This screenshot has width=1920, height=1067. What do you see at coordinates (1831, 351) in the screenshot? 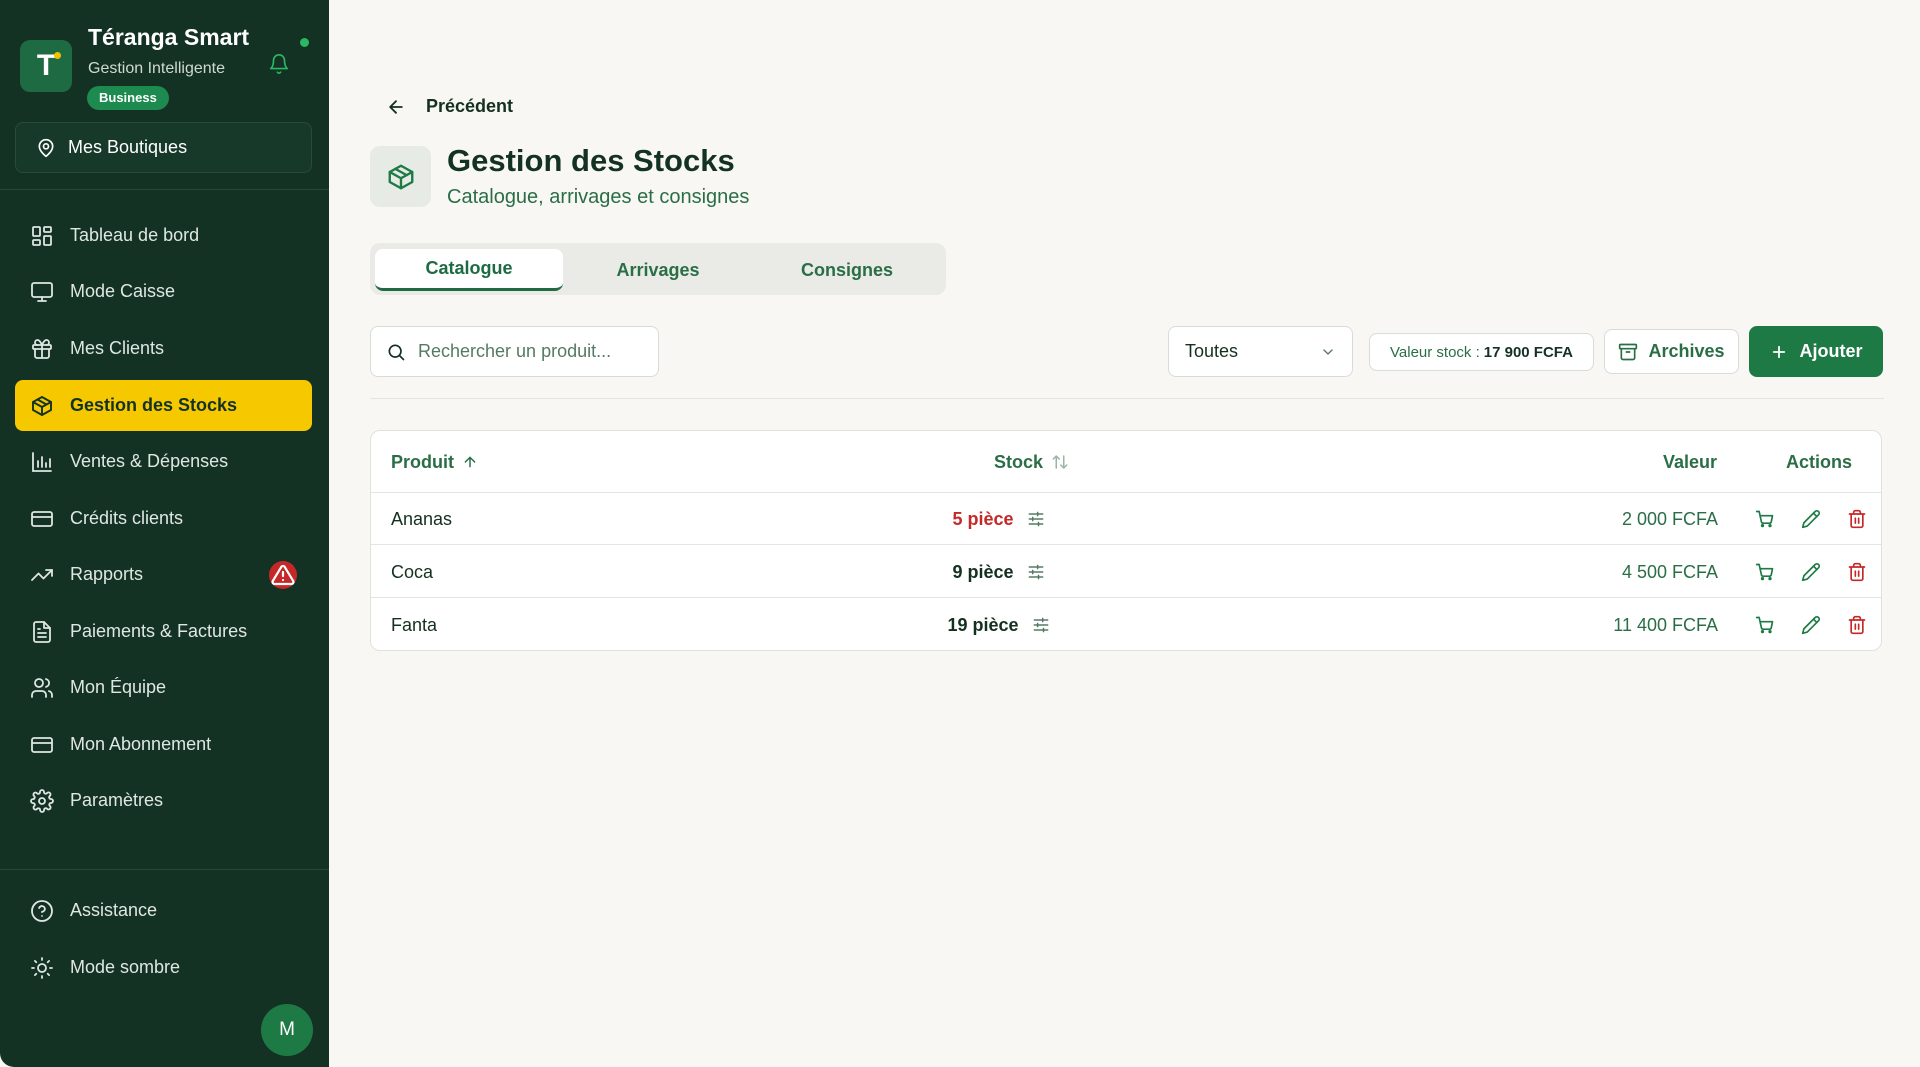
I see `add-label: Ajouter` at bounding box center [1831, 351].